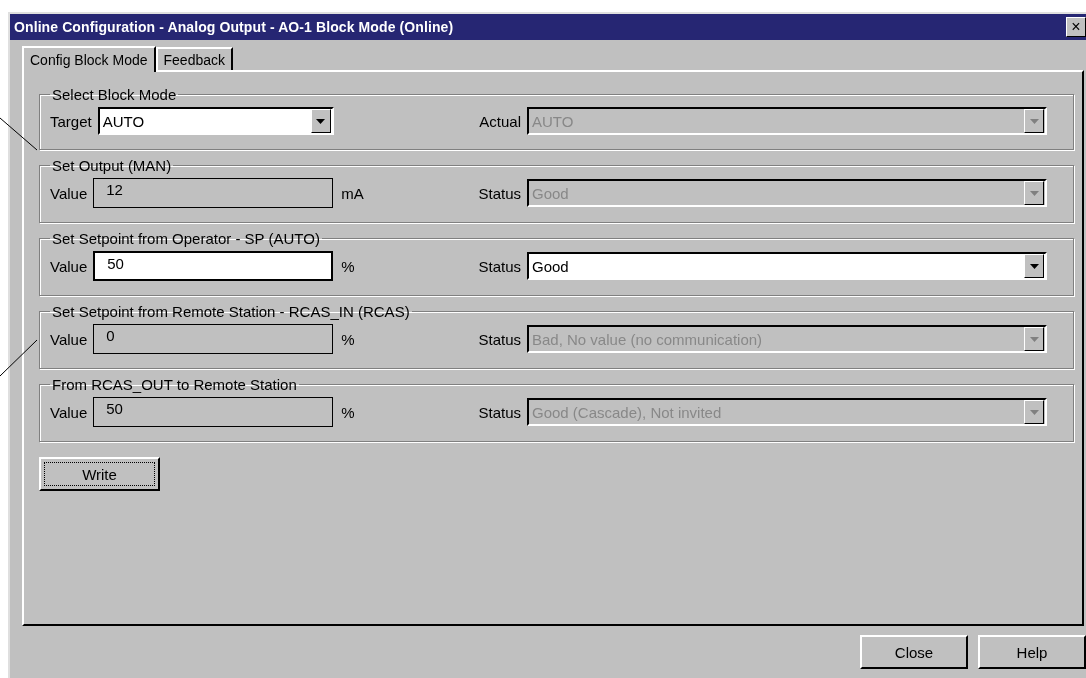  I want to click on dialog-button: Close, so click(914, 652).